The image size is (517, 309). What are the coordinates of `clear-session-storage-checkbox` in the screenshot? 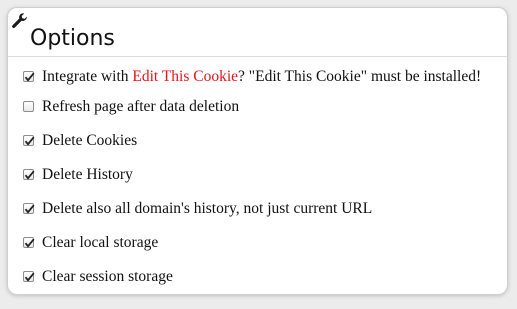 It's located at (29, 276).